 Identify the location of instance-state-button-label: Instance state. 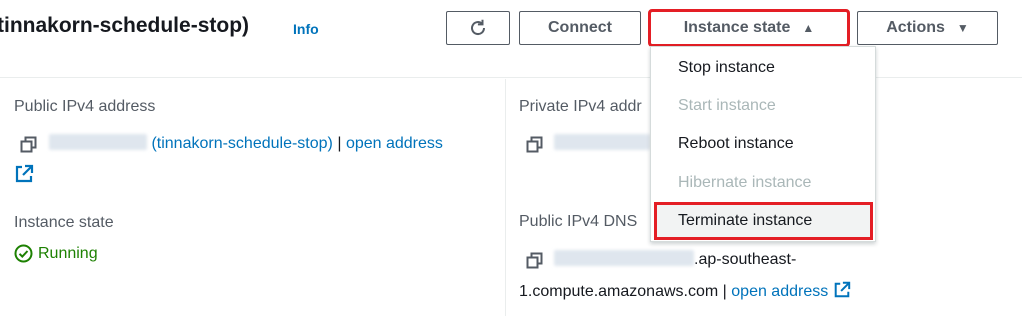
(737, 27).